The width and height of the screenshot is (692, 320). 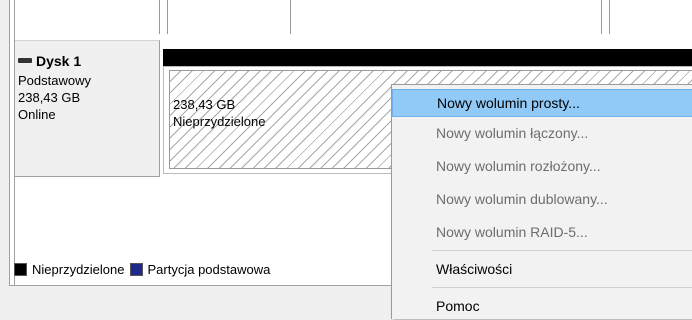 I want to click on partition-size: 238,43 GB, so click(x=204, y=104).